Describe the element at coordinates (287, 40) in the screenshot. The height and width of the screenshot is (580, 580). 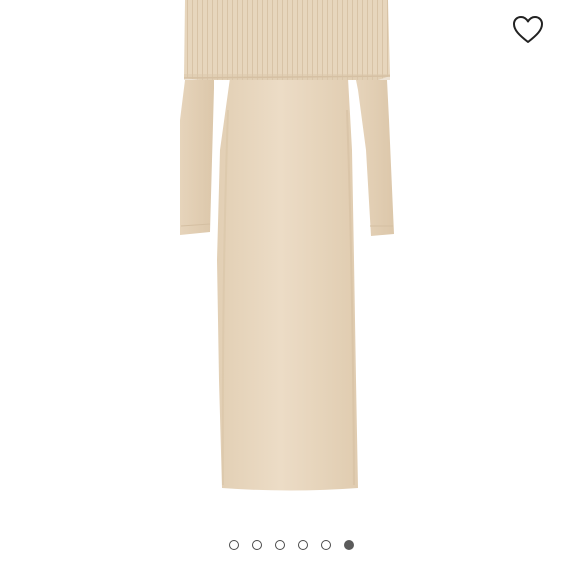
I see `ribbed-neckline-fold` at that location.